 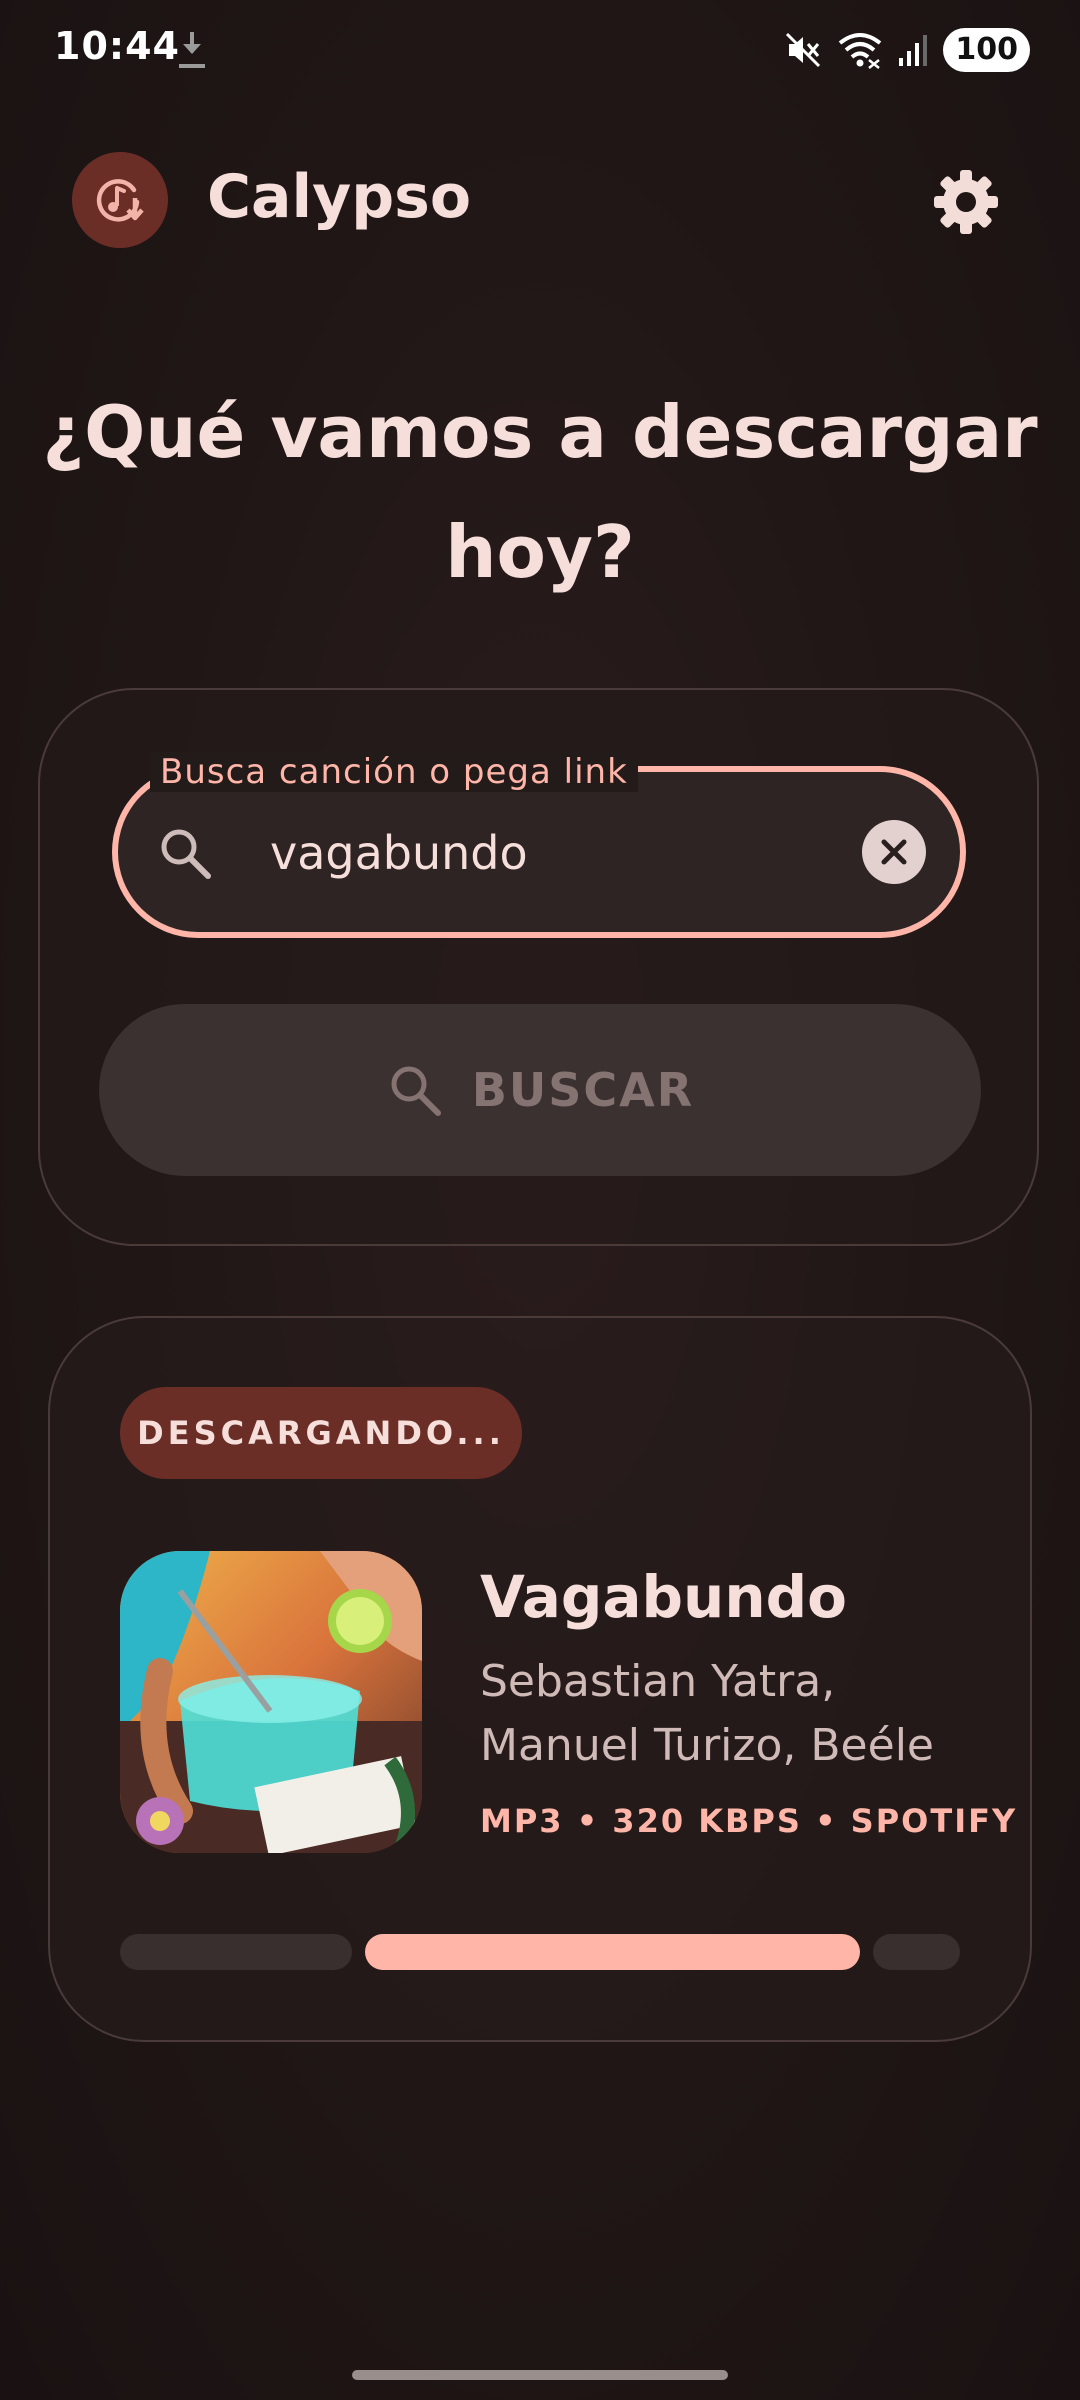 What do you see at coordinates (707, 1713) in the screenshot?
I see `track-artists: Sebastian Yatra, Manuel Turizo, Beéle` at bounding box center [707, 1713].